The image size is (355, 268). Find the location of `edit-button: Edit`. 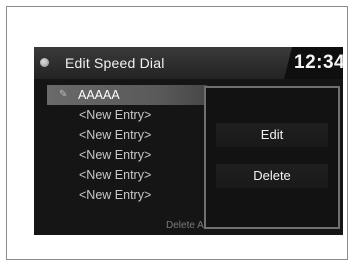

edit-button: Edit is located at coordinates (272, 135).